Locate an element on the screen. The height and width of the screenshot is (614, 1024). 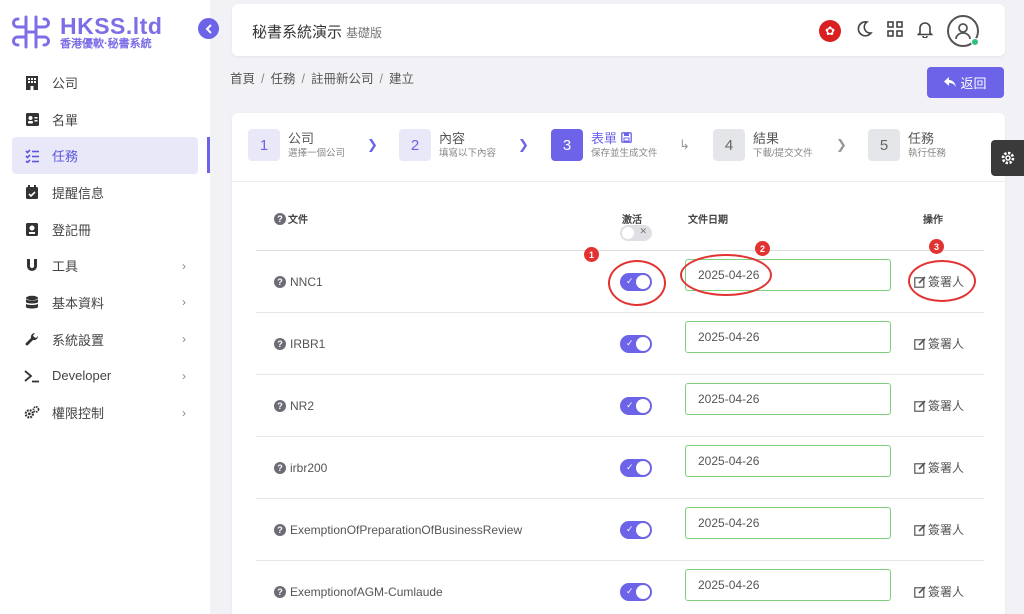
sidebar-item-basic-data: 基本資料 › is located at coordinates (105, 302).